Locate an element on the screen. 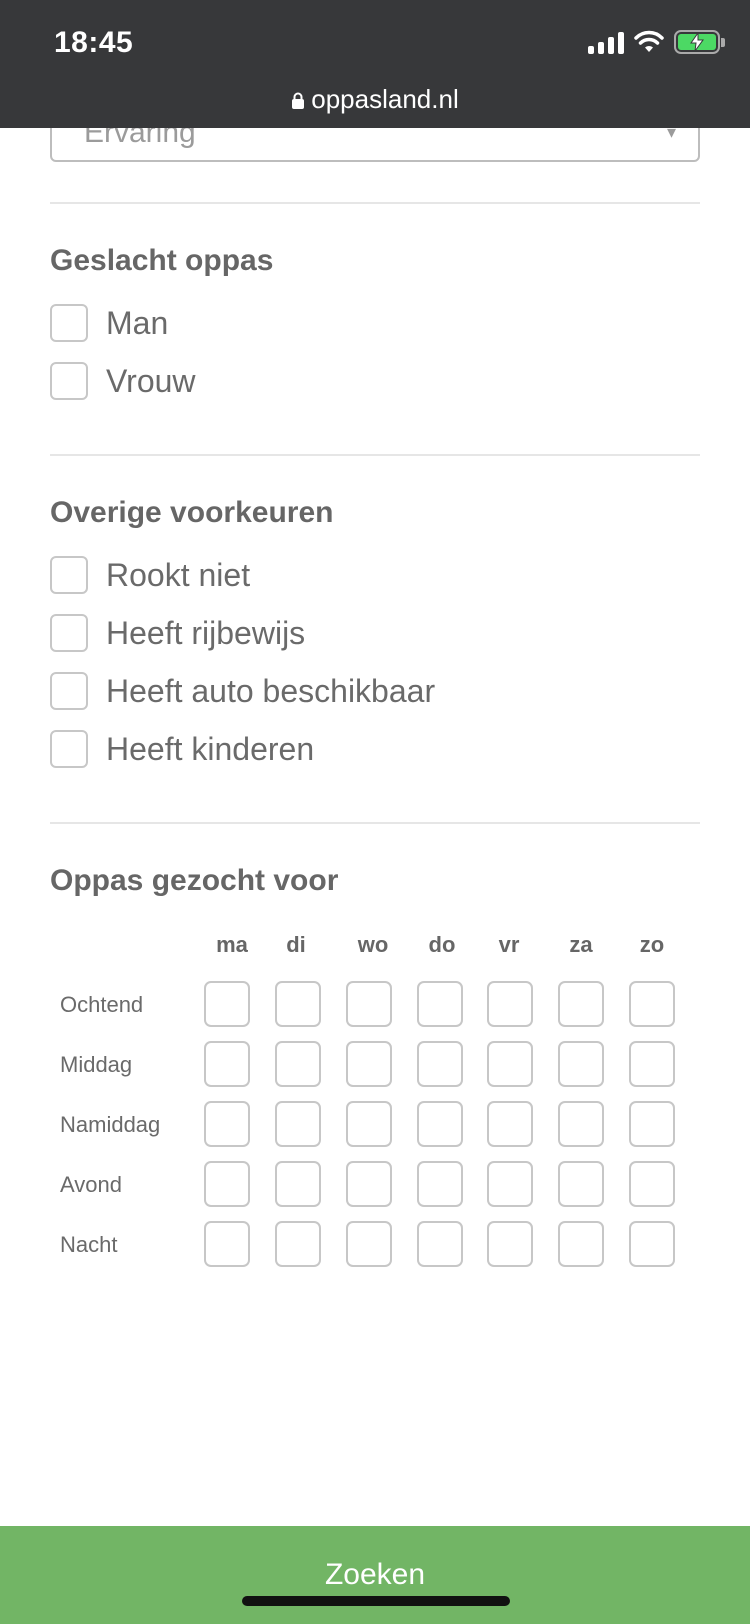  home-indicator is located at coordinates (376, 1601).